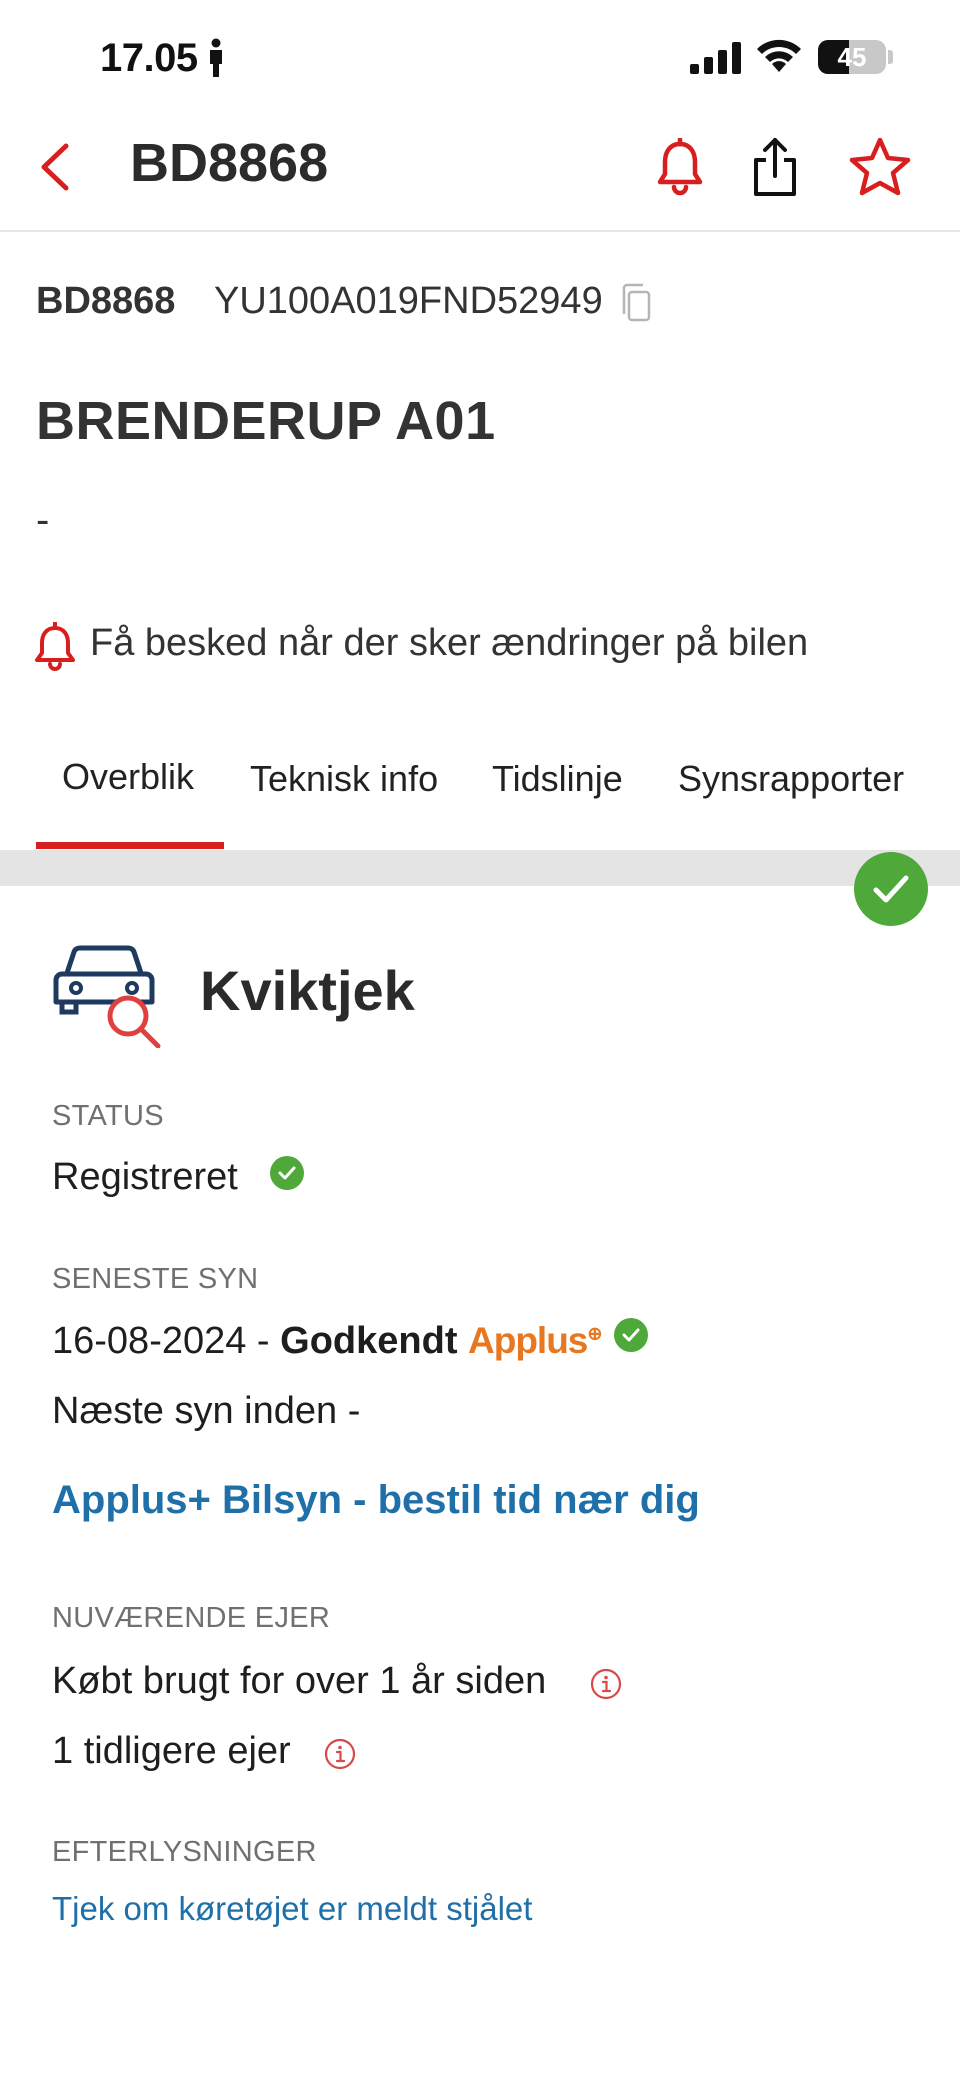 Image resolution: width=960 pixels, height=2077 pixels. What do you see at coordinates (266, 421) in the screenshot?
I see `vehicle-model: BRENDERUP A01` at bounding box center [266, 421].